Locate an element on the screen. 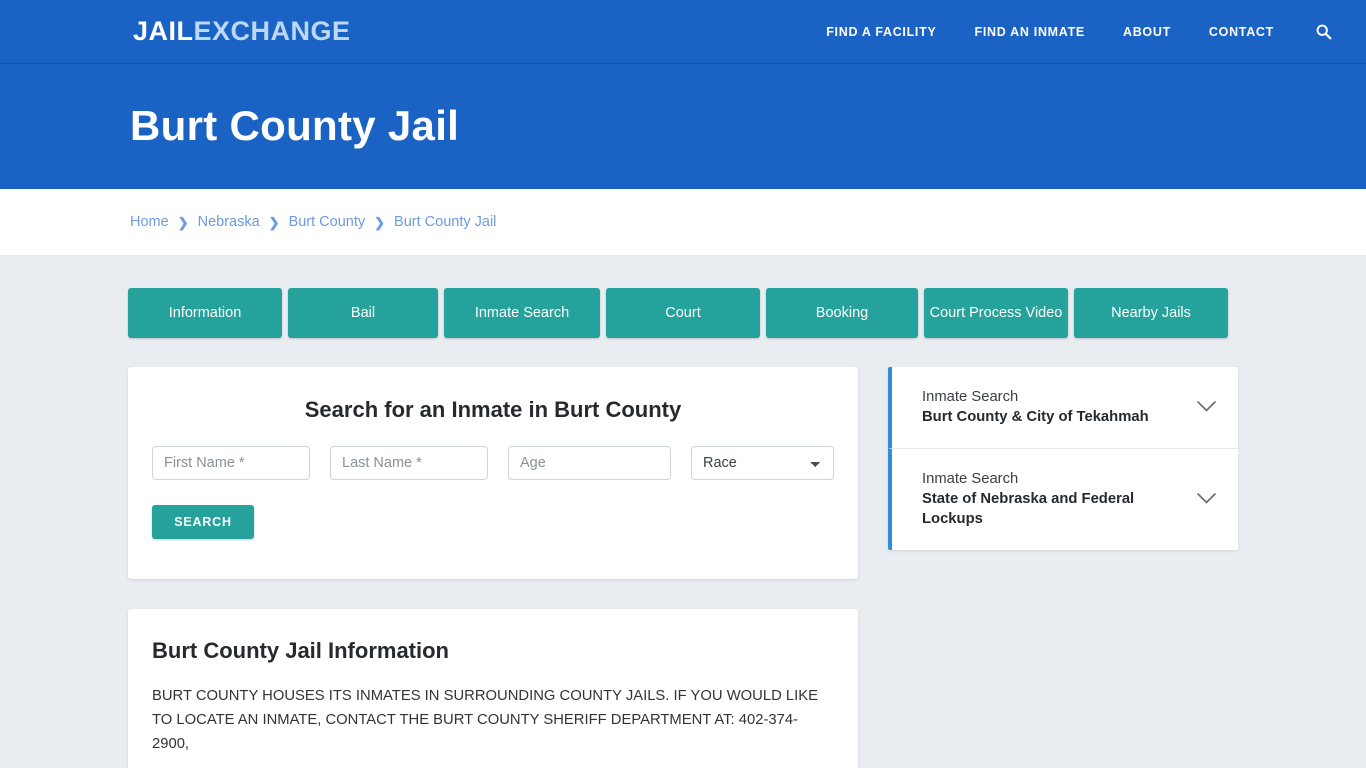  nav-find-a-facility: FIND A FACILITY is located at coordinates (881, 32).